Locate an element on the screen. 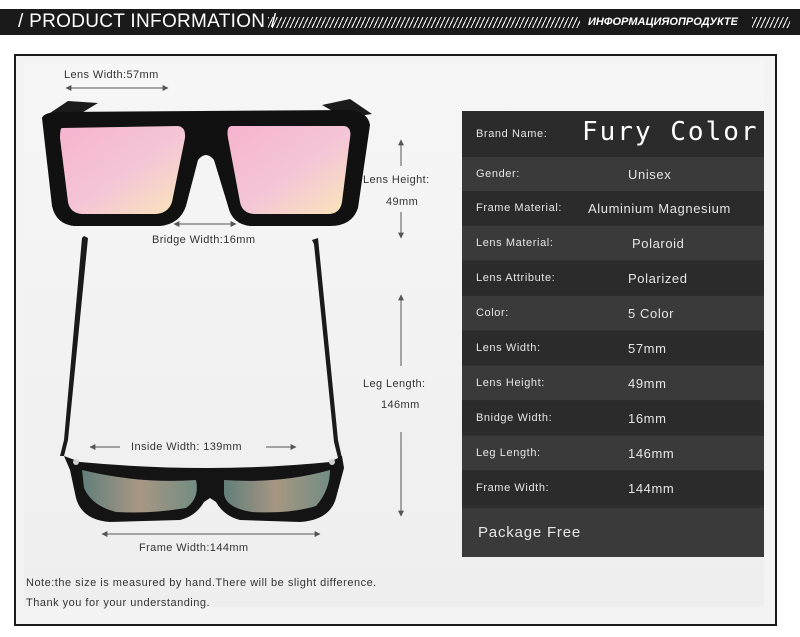 This screenshot has width=800, height=637. spec-label: Lens Attribute: is located at coordinates (516, 278).